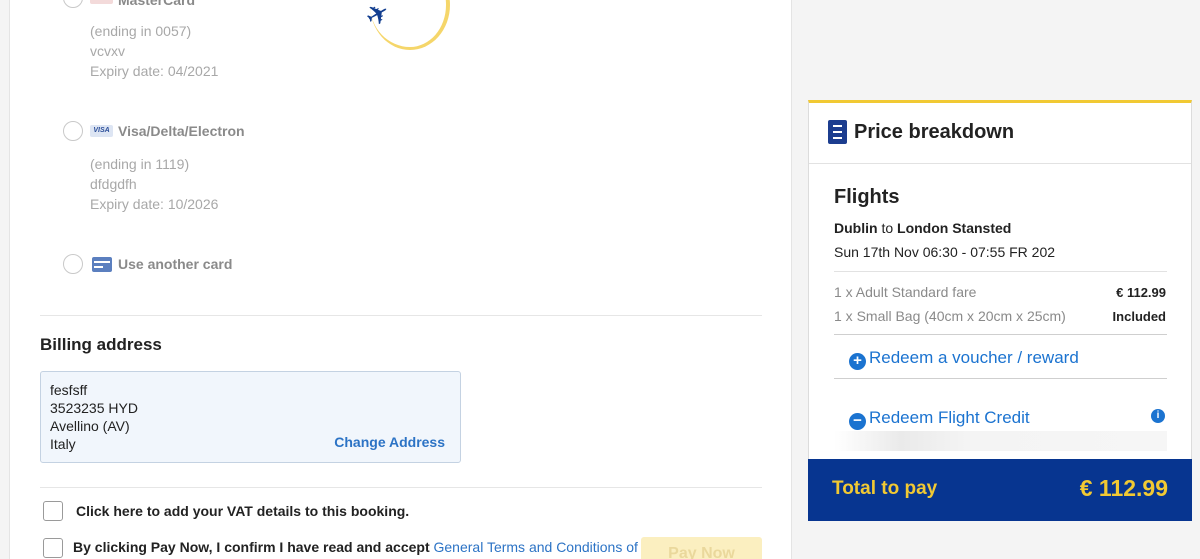  What do you see at coordinates (140, 164) in the screenshot?
I see `visa-ending: (ending in 1119)` at bounding box center [140, 164].